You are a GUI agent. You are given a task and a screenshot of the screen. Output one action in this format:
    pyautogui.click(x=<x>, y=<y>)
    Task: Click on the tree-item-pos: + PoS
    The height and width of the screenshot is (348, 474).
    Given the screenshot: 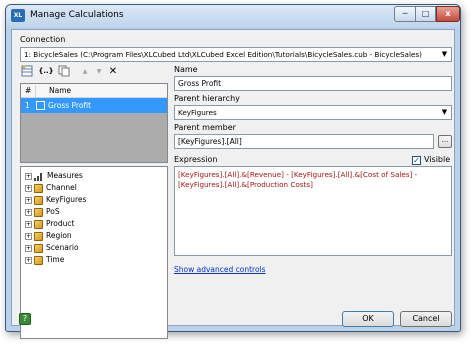 What is the action you would take?
    pyautogui.click(x=42, y=212)
    